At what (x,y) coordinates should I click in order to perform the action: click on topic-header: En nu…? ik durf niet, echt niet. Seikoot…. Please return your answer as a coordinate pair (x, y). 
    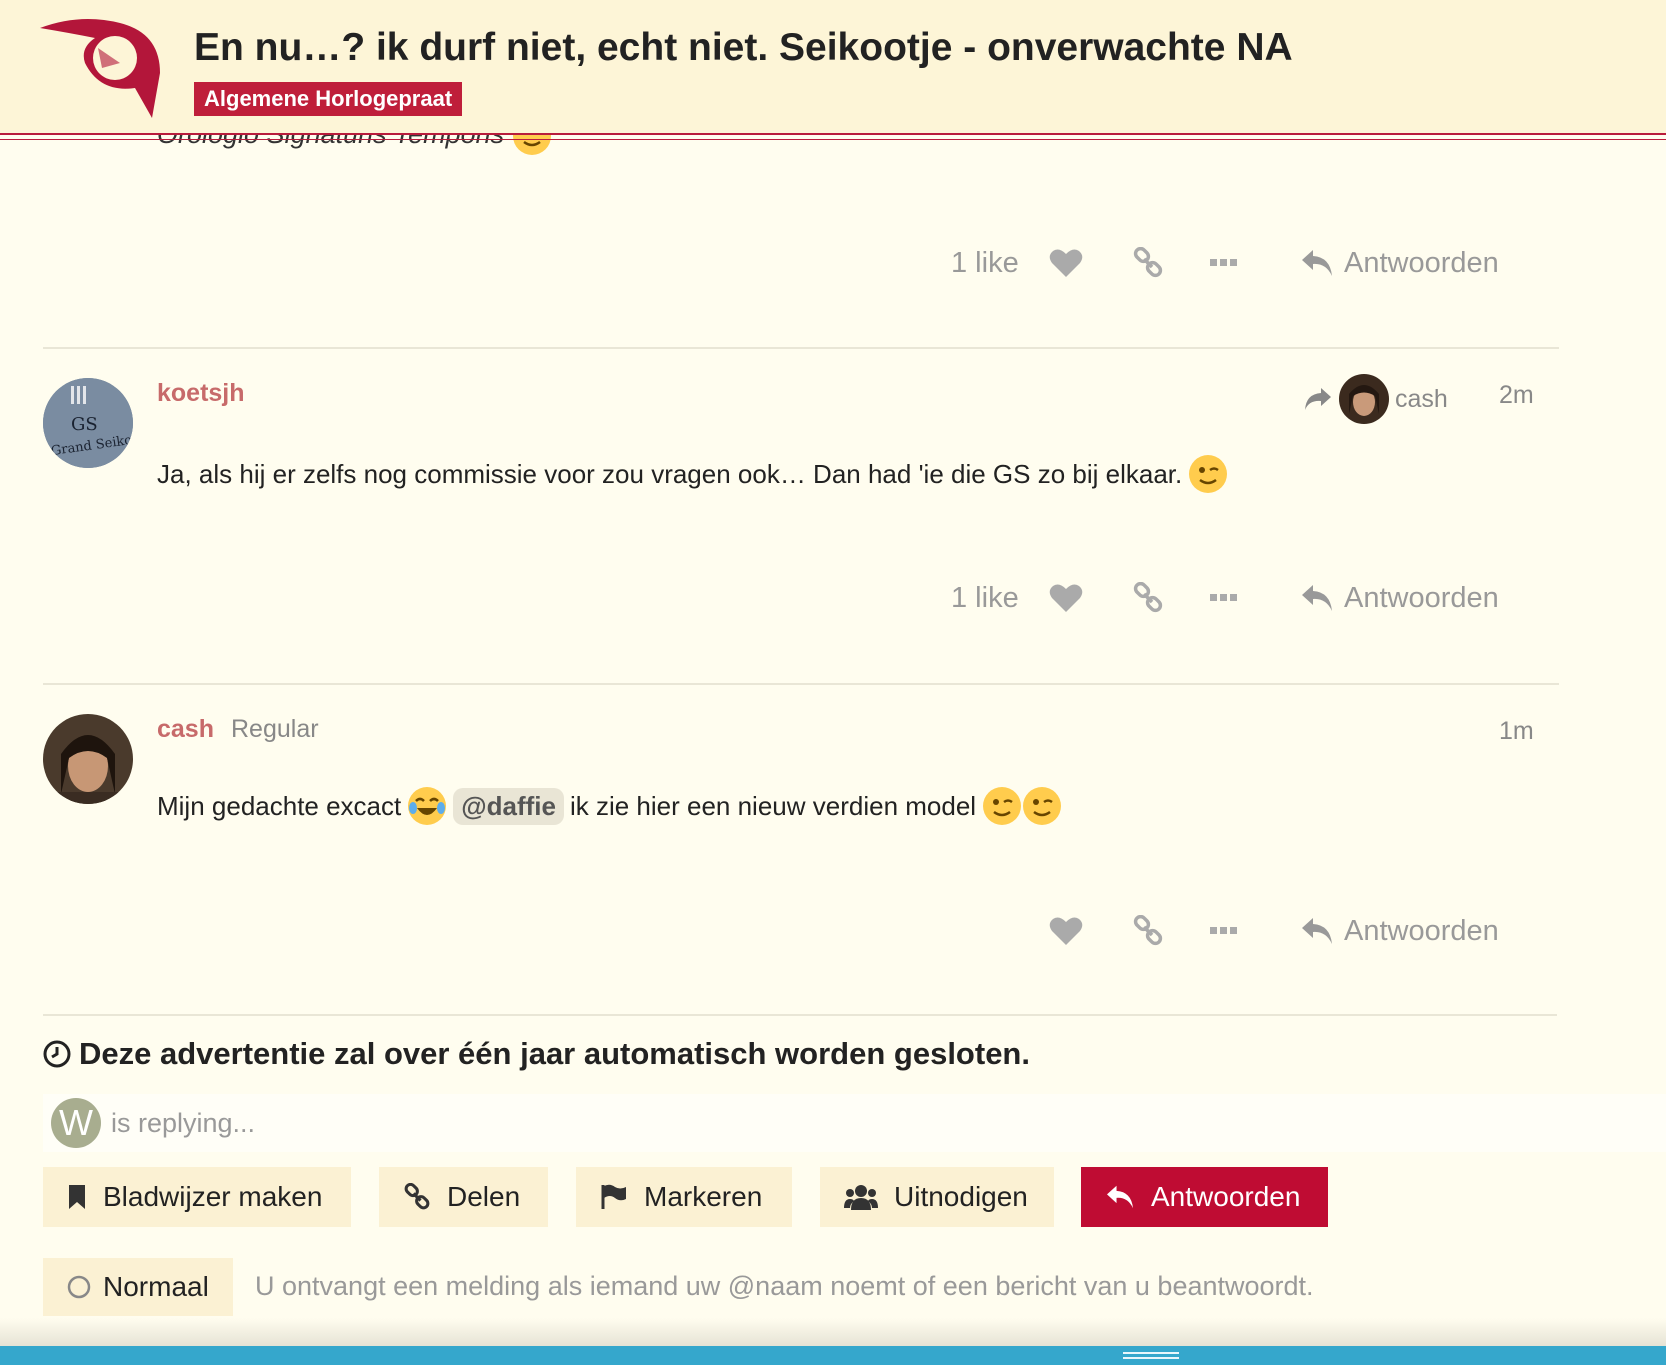
    Looking at the image, I should click on (833, 70).